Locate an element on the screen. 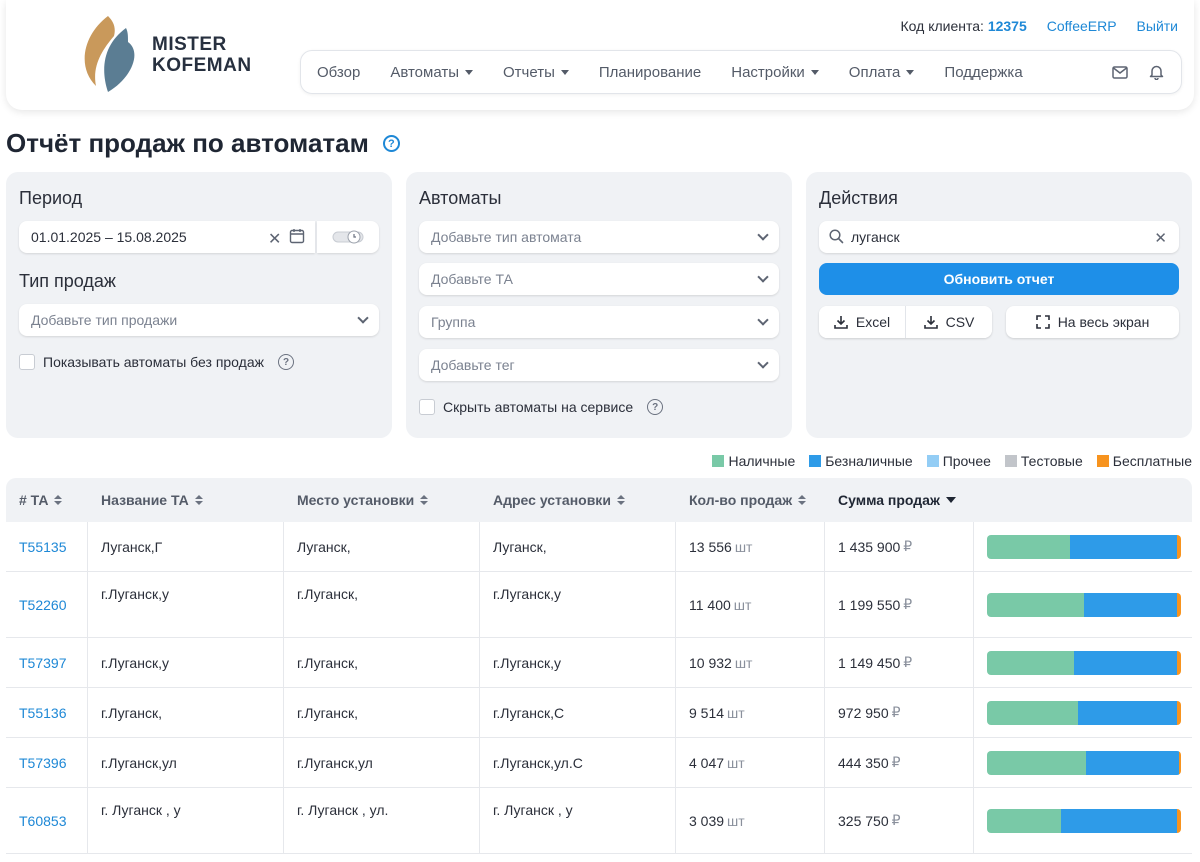 The height and width of the screenshot is (862, 1200). date-range-input: 01.01.2025 – 15.08.2025 ✕ is located at coordinates (167, 237).